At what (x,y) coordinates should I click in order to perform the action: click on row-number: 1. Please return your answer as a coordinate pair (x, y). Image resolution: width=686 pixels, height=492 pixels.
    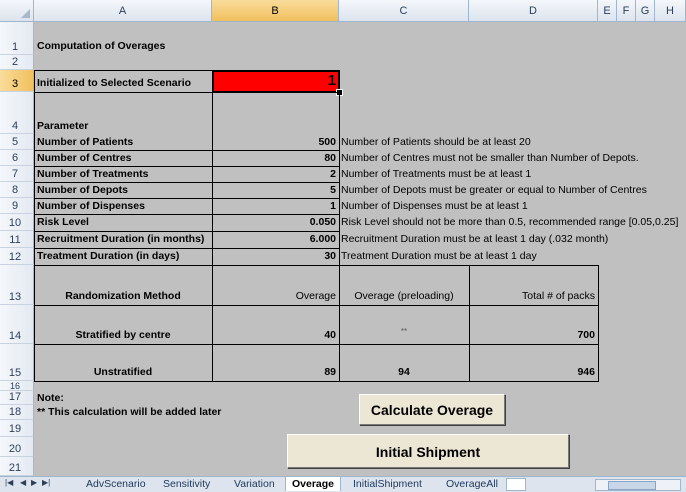
    Looking at the image, I should click on (15, 47).